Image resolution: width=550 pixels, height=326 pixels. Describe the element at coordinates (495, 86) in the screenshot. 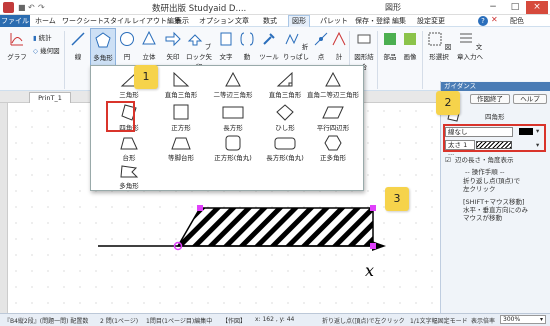

I see `guidance-header: ガイダンス` at that location.